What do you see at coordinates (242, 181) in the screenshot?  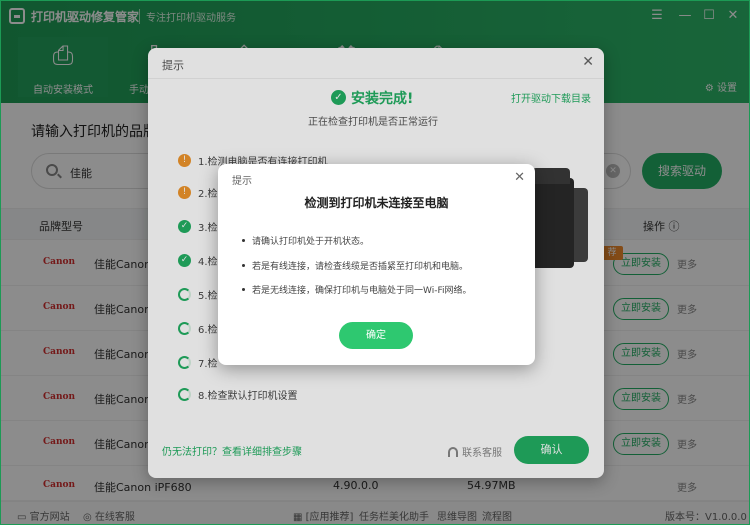 I see `dialog-title: 提示` at bounding box center [242, 181].